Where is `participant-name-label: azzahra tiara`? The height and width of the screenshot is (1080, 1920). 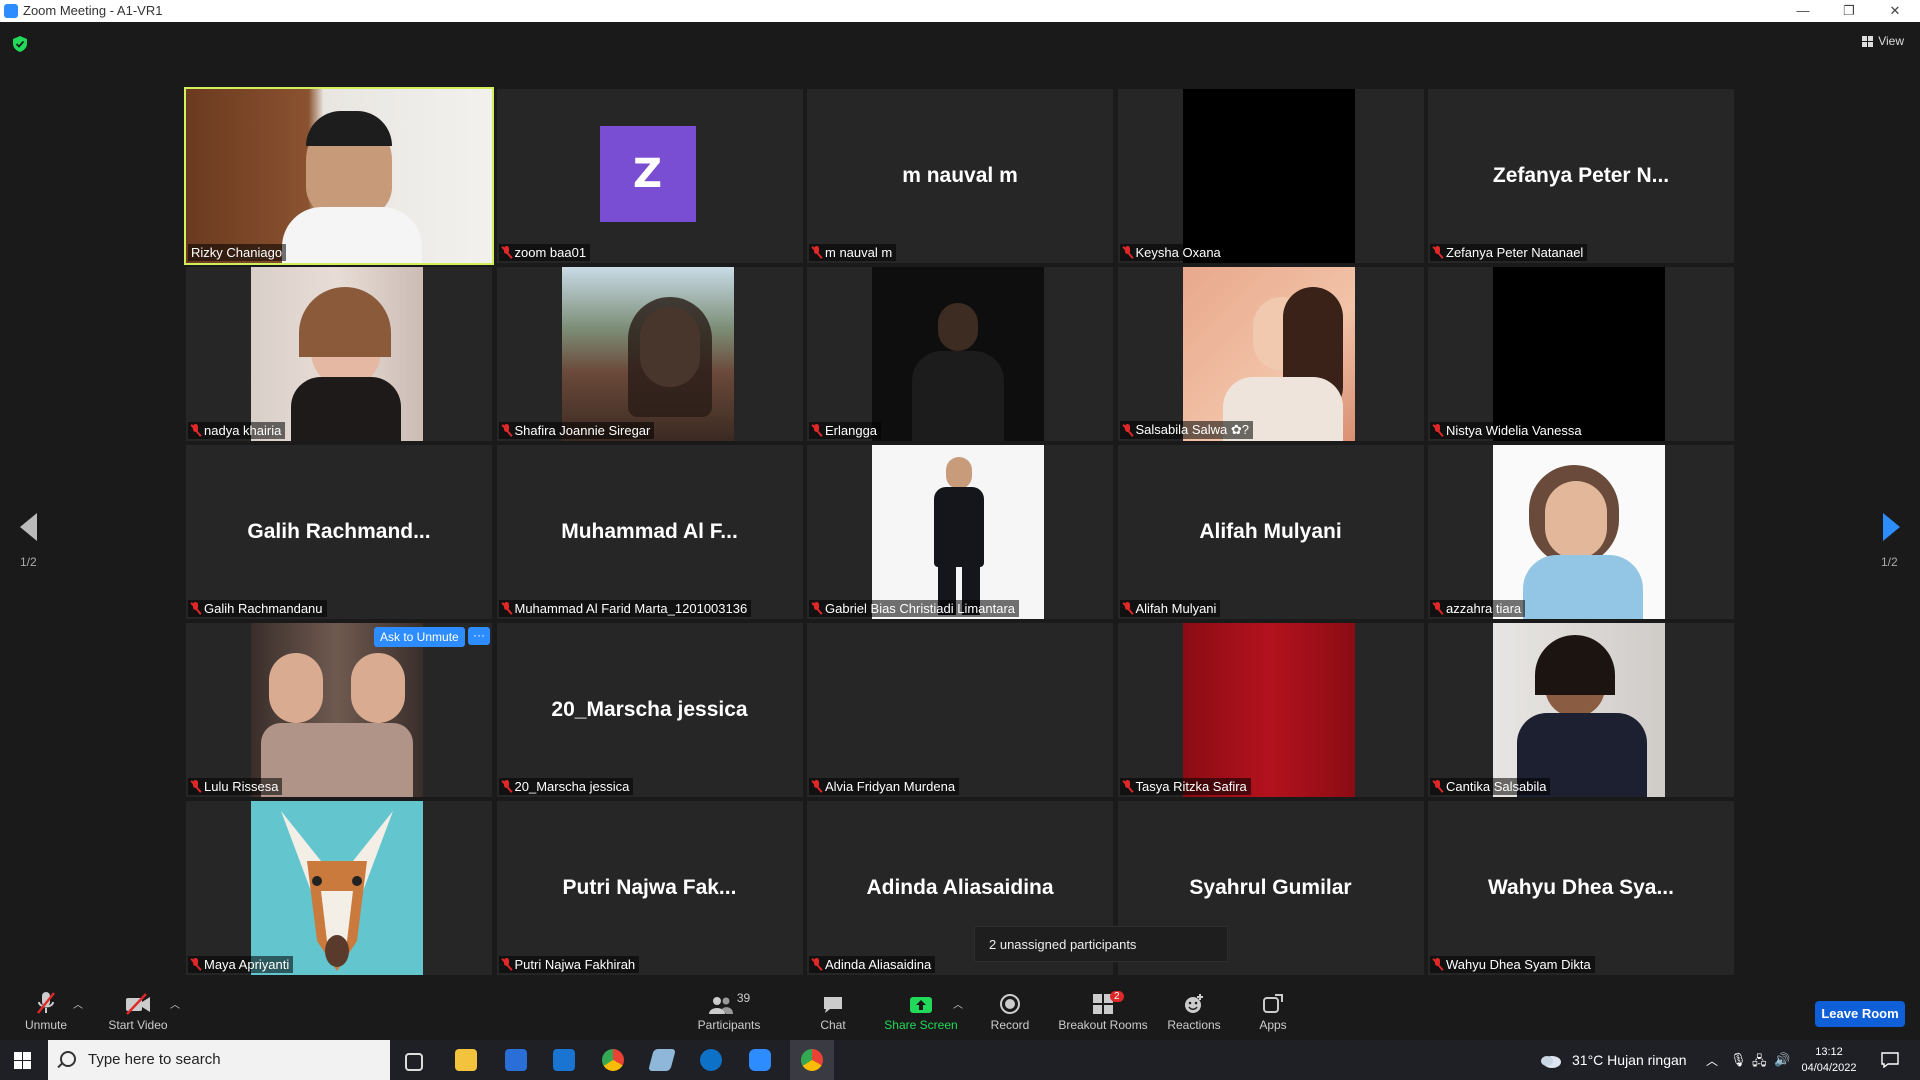 participant-name-label: azzahra tiara is located at coordinates (1478, 608).